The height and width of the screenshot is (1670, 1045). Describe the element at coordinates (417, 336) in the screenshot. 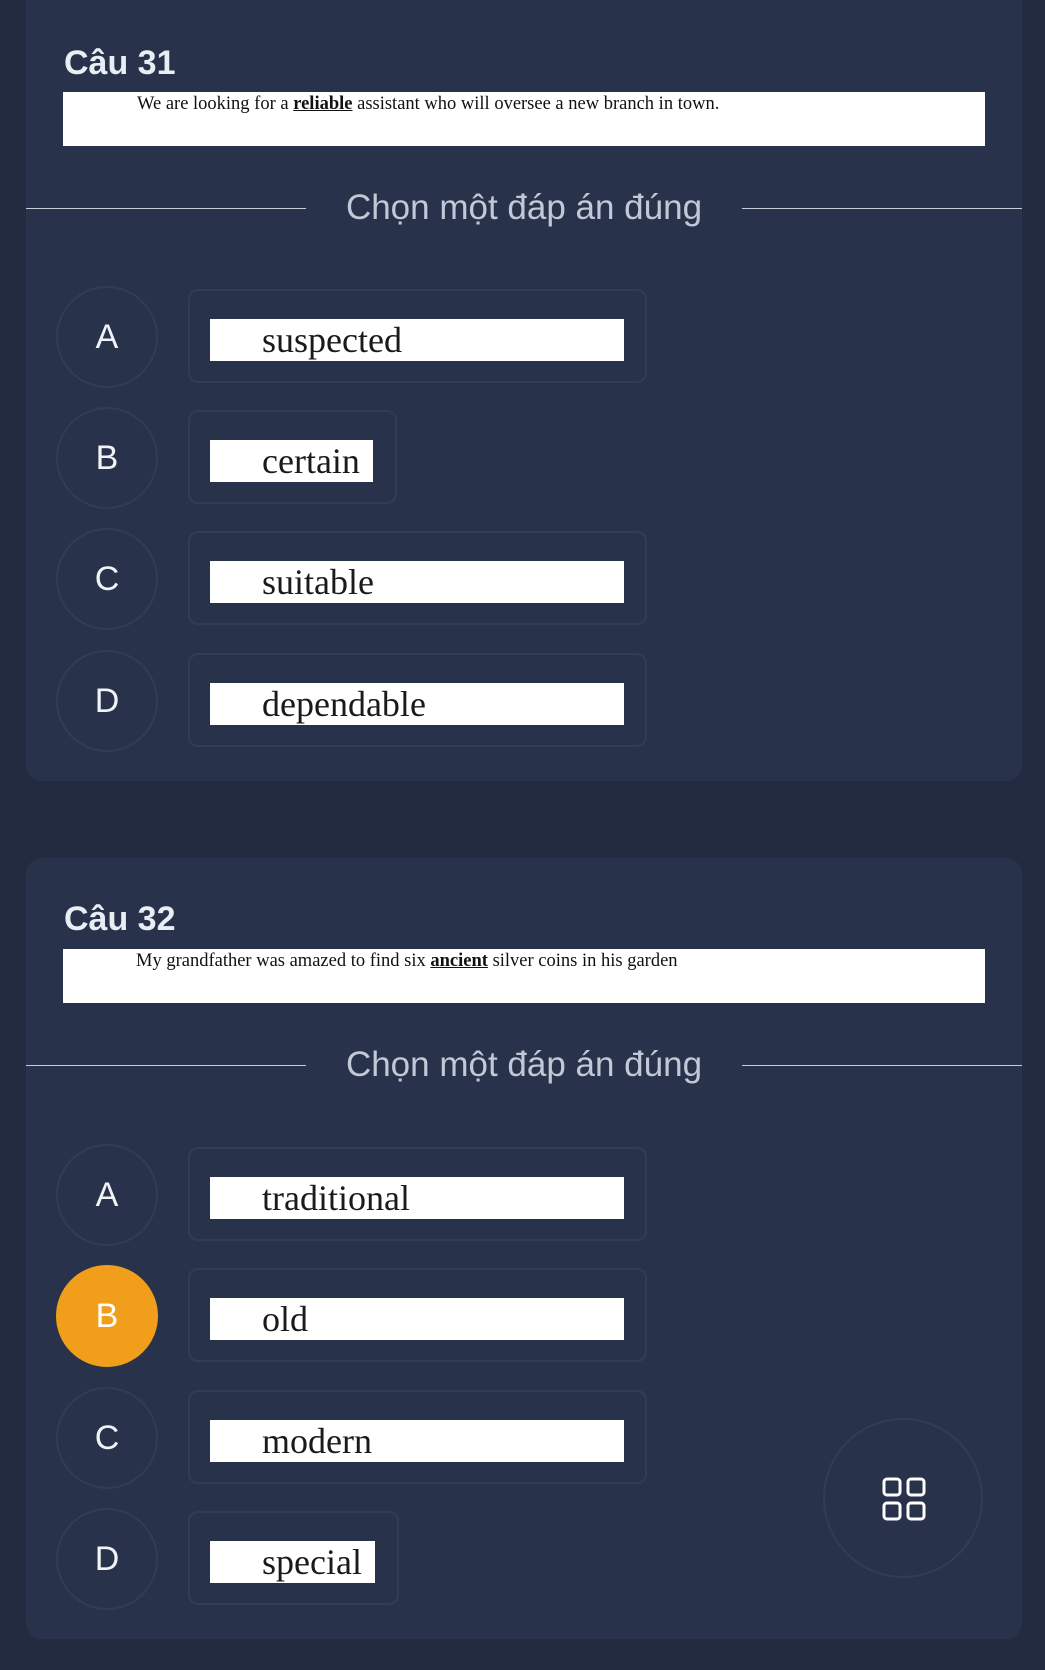

I see `option-answer-box: suspected` at that location.